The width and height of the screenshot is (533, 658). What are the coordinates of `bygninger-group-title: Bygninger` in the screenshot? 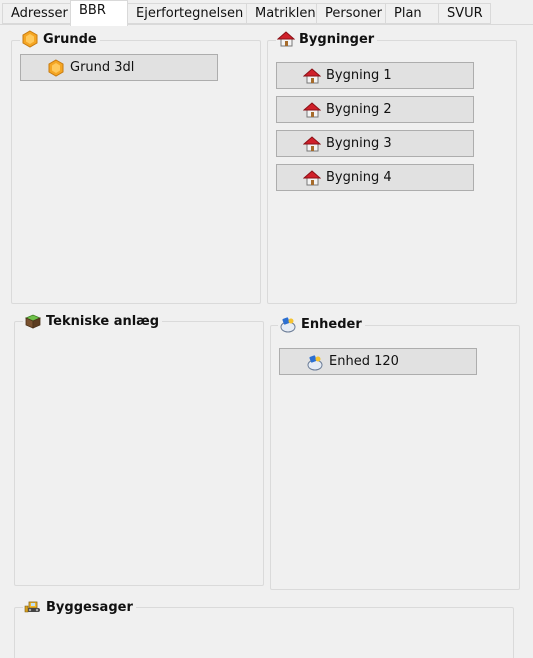 It's located at (327, 39).